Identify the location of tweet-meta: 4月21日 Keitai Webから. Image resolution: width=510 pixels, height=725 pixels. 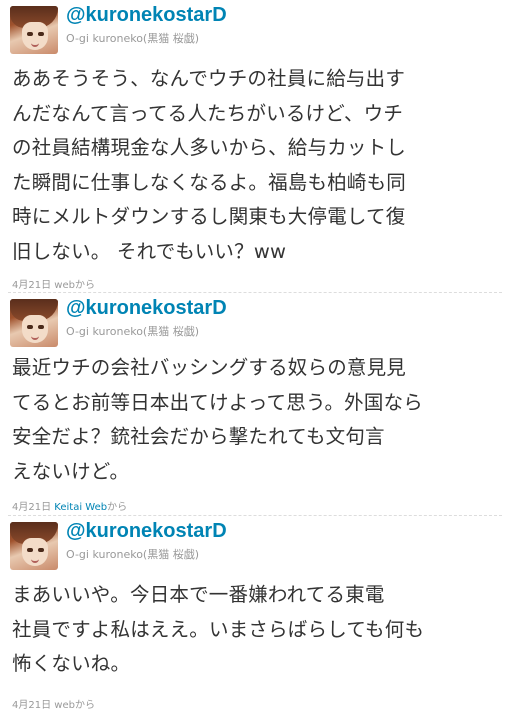
(69, 505).